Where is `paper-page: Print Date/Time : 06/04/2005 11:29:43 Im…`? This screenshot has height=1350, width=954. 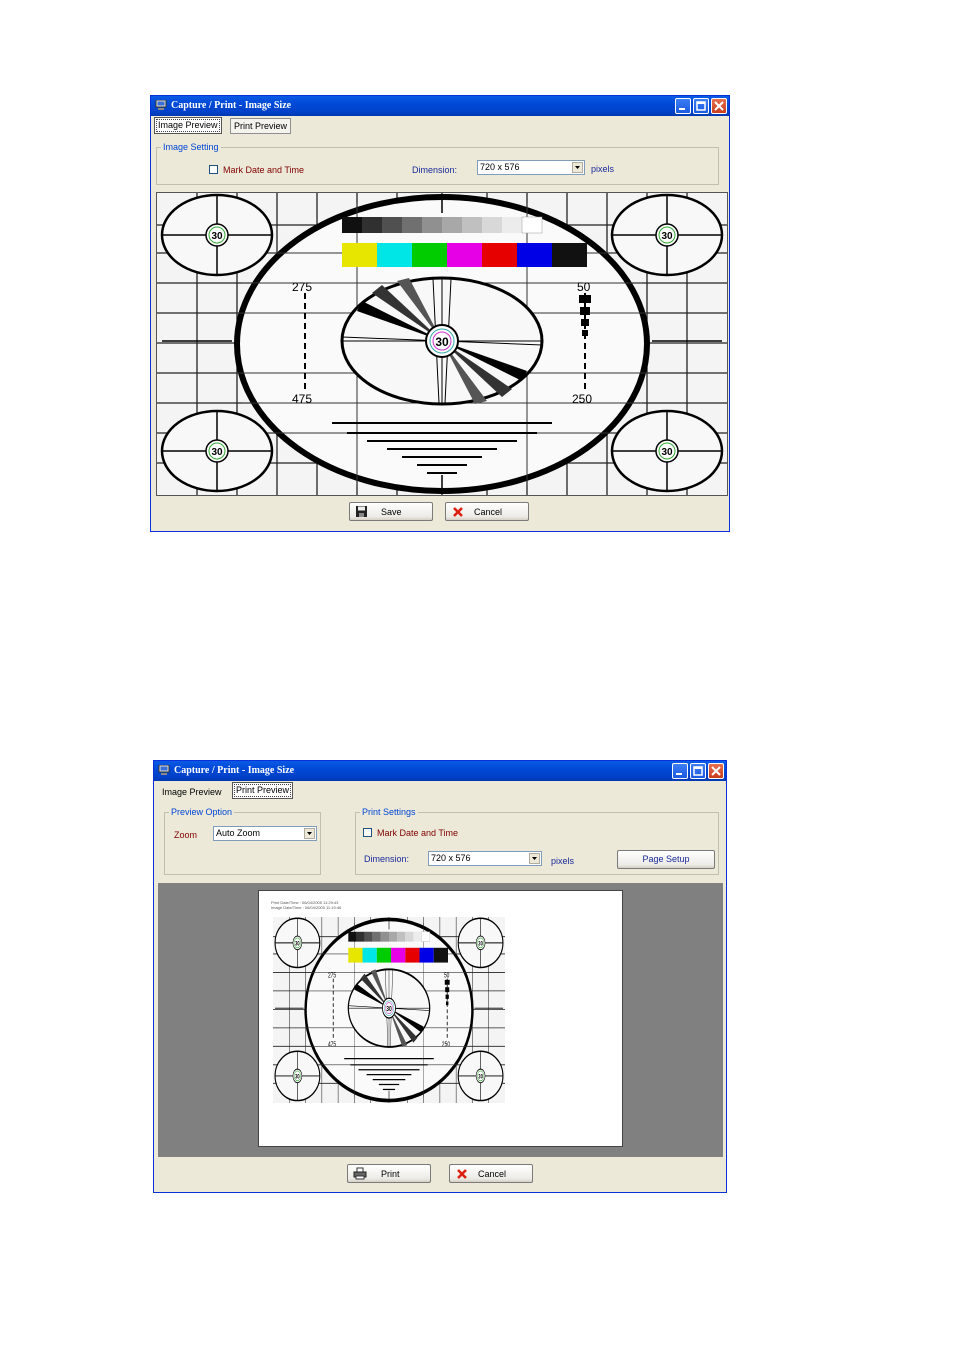
paper-page: Print Date/Time : 06/04/2005 11:29:43 Im… is located at coordinates (440, 1018).